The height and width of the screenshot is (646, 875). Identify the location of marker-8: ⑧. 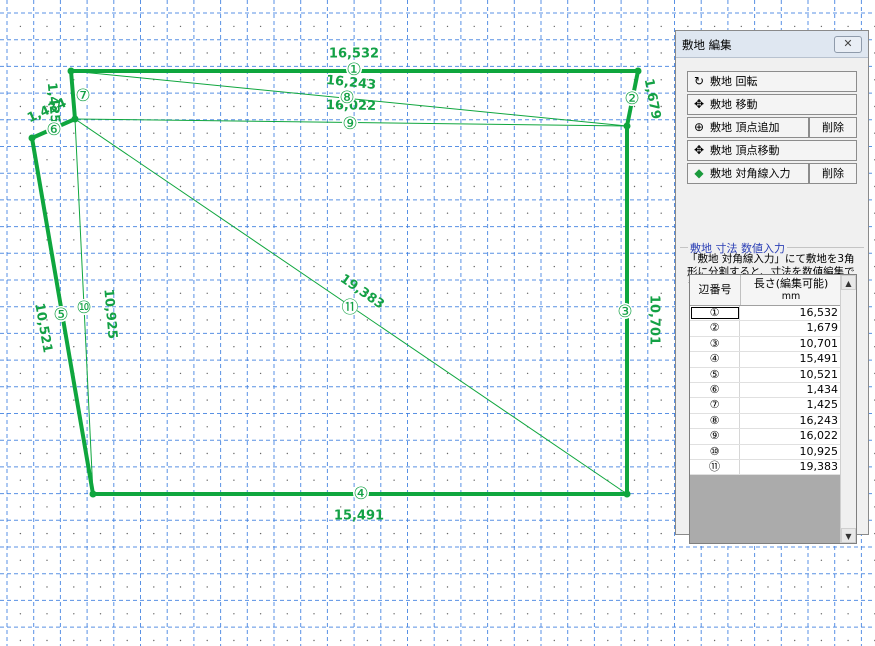
(347, 98).